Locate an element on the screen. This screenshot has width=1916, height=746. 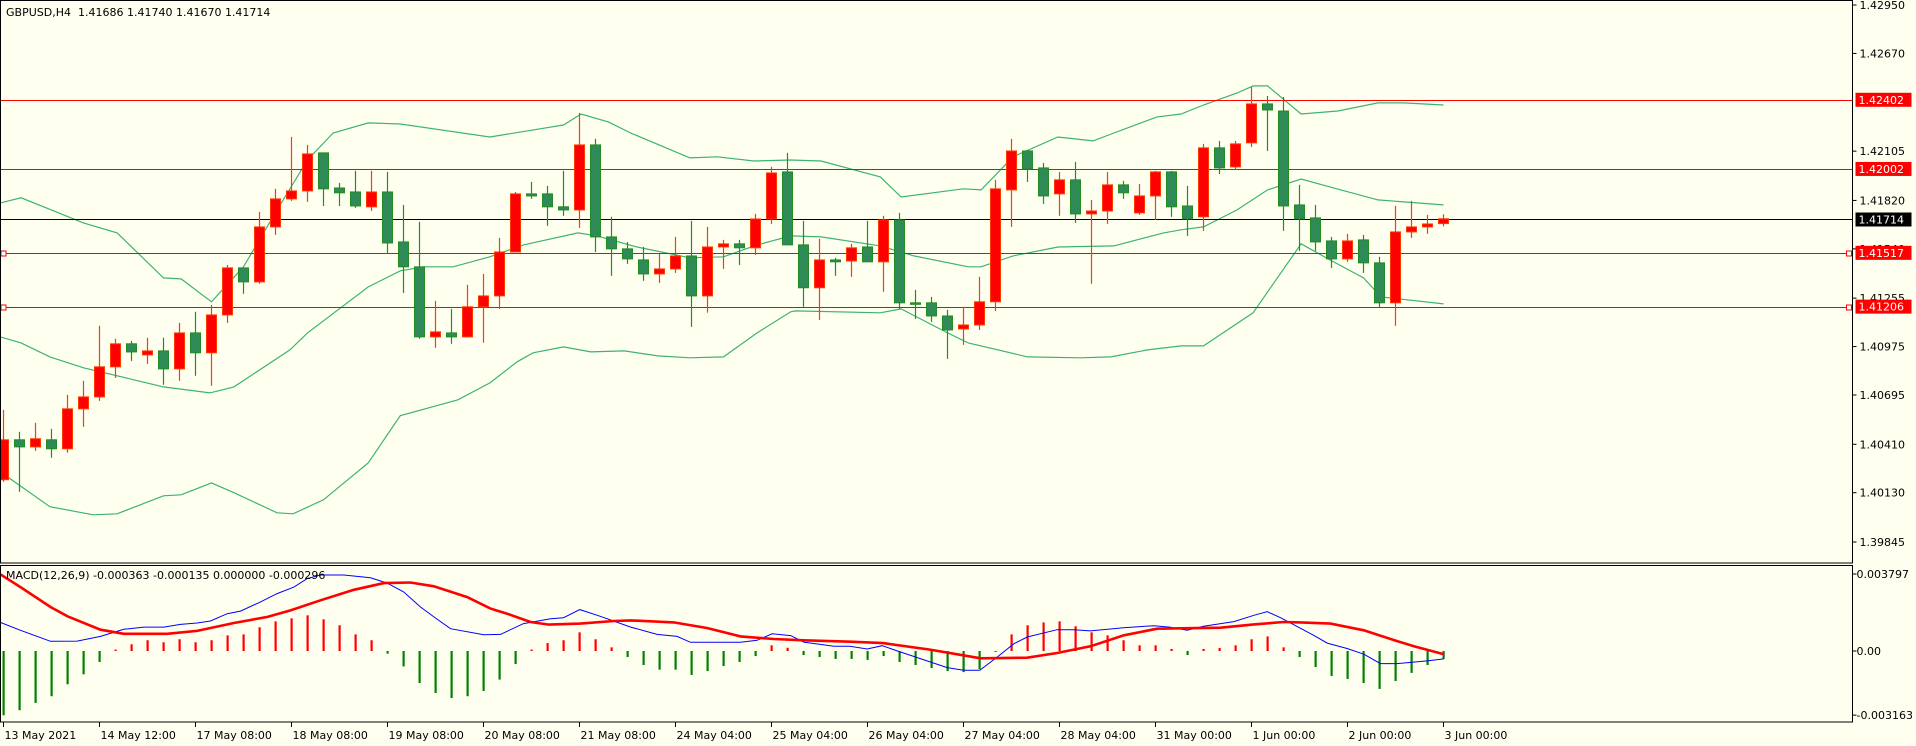
time-tick-label: 14 May 12:00 is located at coordinates (138, 735).